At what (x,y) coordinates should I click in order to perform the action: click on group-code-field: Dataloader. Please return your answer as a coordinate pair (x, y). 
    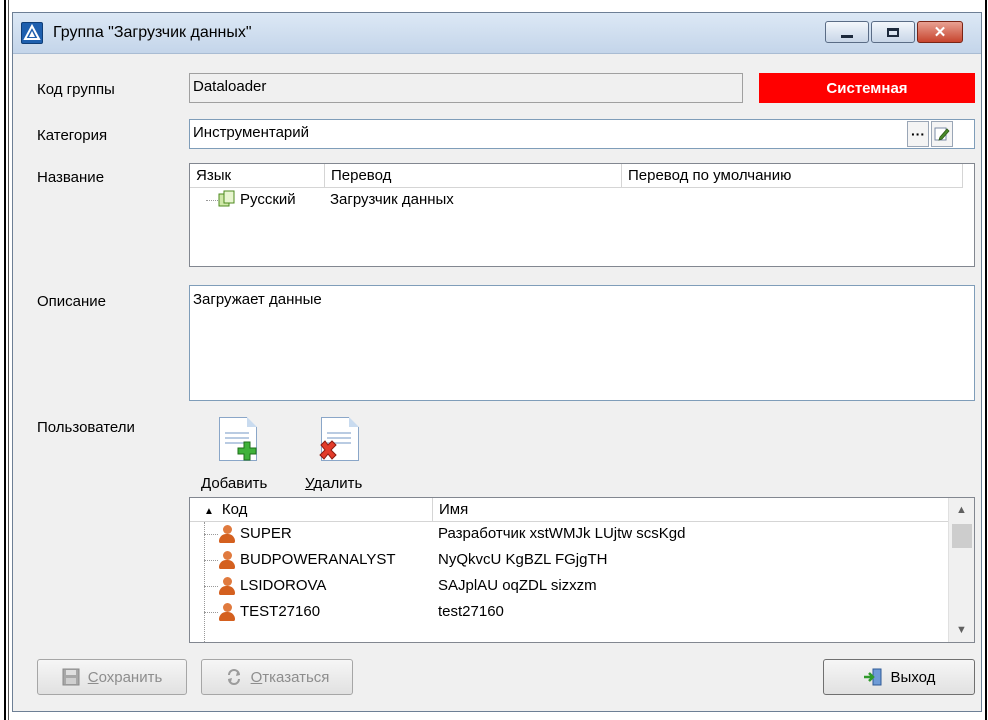
    Looking at the image, I should click on (466, 88).